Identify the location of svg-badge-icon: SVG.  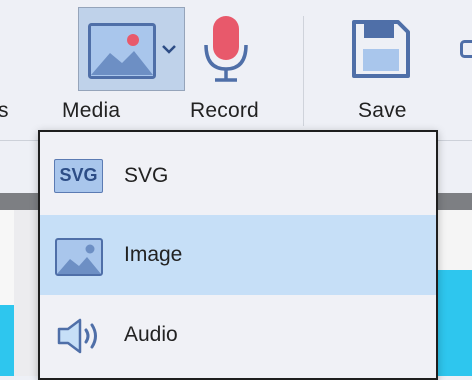
(78, 176).